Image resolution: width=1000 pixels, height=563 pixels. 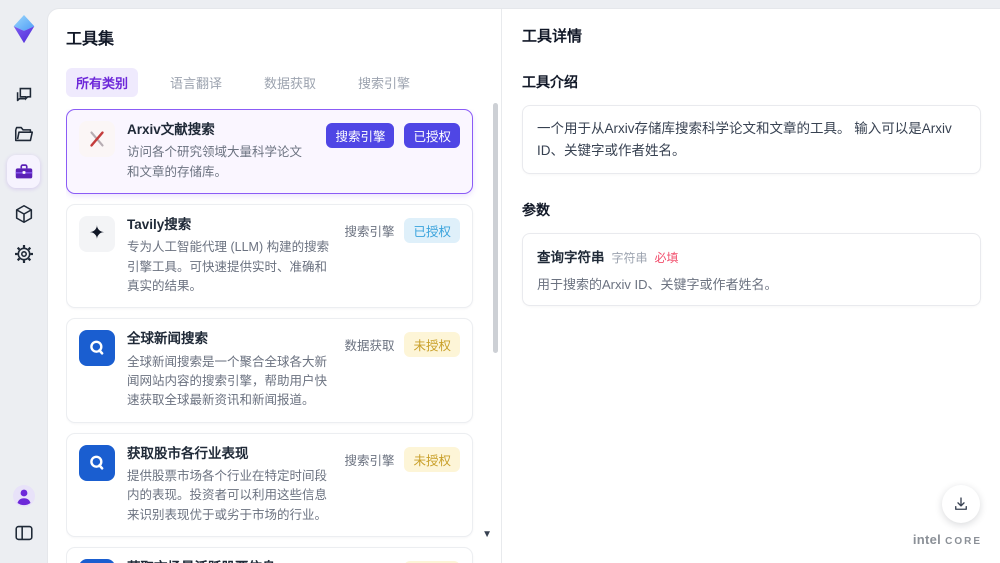 I want to click on sidebar-item-account, so click(x=23, y=495).